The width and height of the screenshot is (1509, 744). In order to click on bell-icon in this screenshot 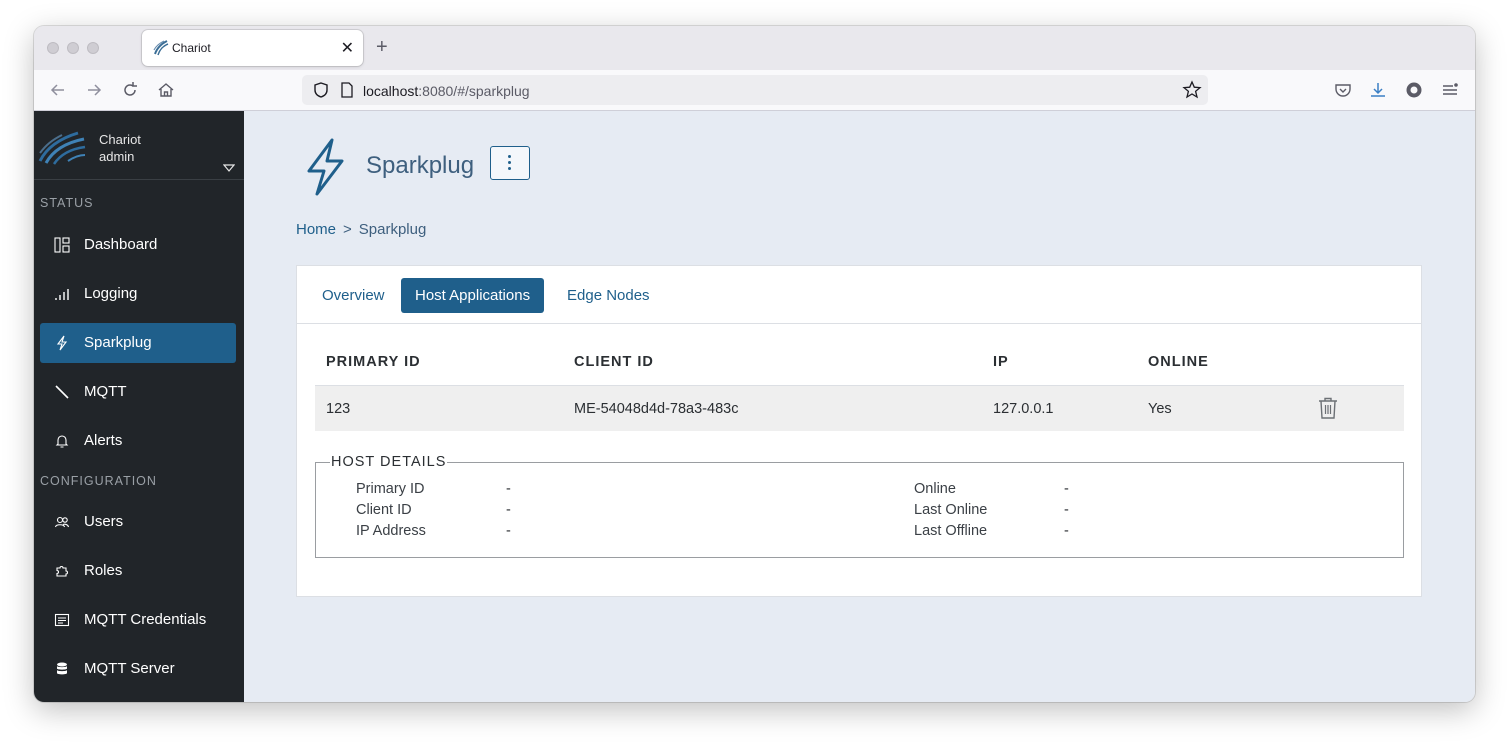, I will do `click(62, 441)`.